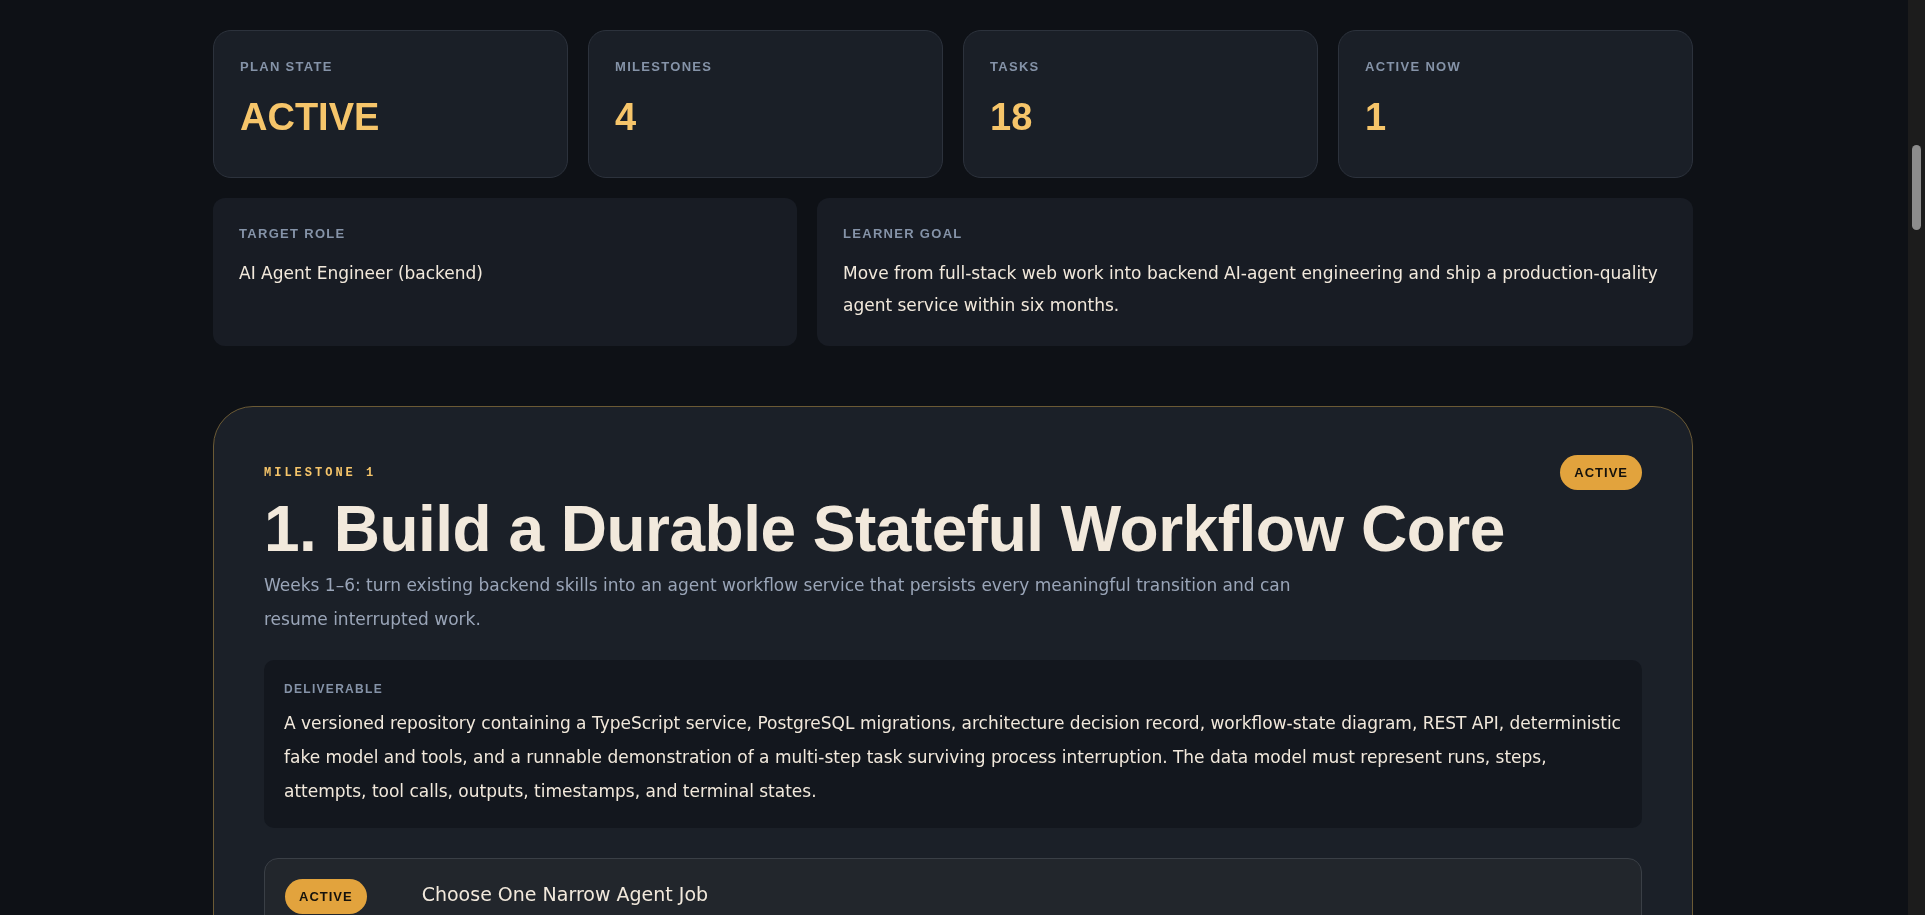 This screenshot has width=1925, height=915. What do you see at coordinates (664, 66) in the screenshot?
I see `stat-label: MILESTONES` at bounding box center [664, 66].